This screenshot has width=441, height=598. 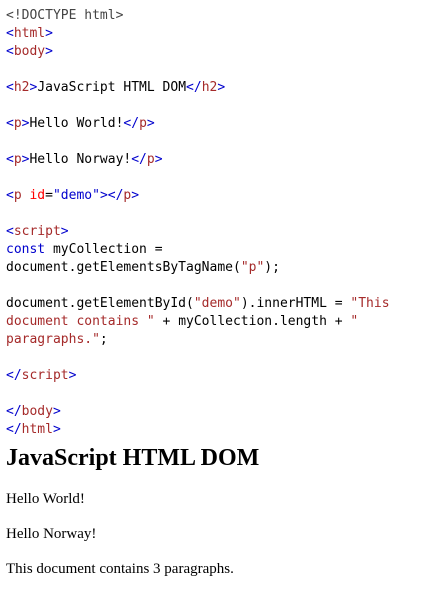 I want to click on code-line-html-open: <html>, so click(x=29, y=33).